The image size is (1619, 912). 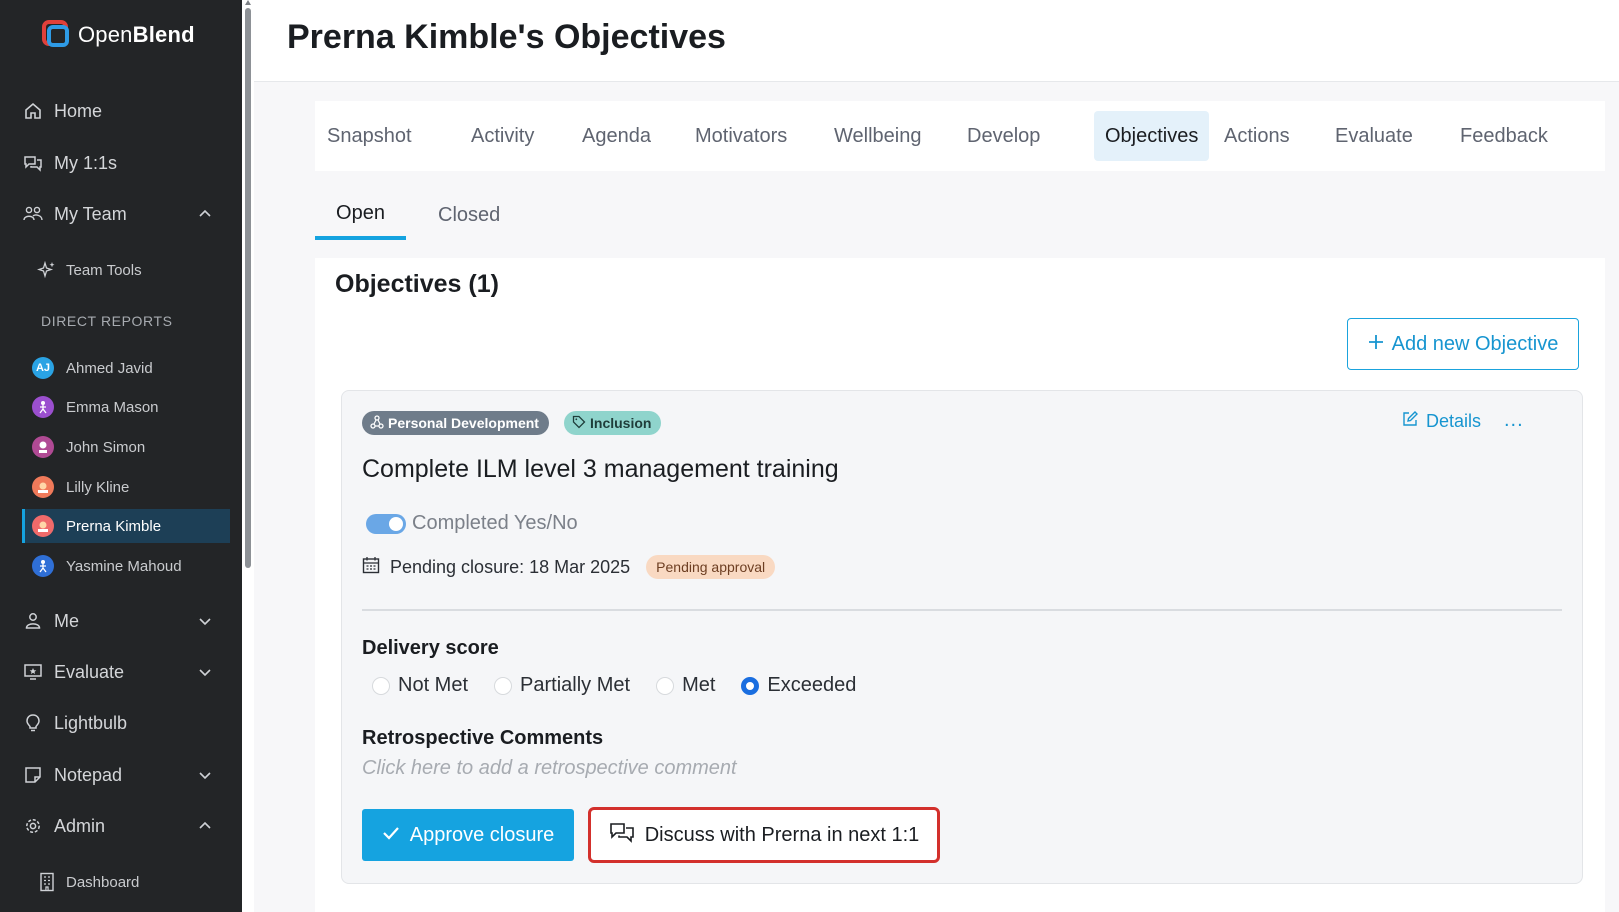 I want to click on page-header: Prerna Kimble's Objectives, so click(x=936, y=41).